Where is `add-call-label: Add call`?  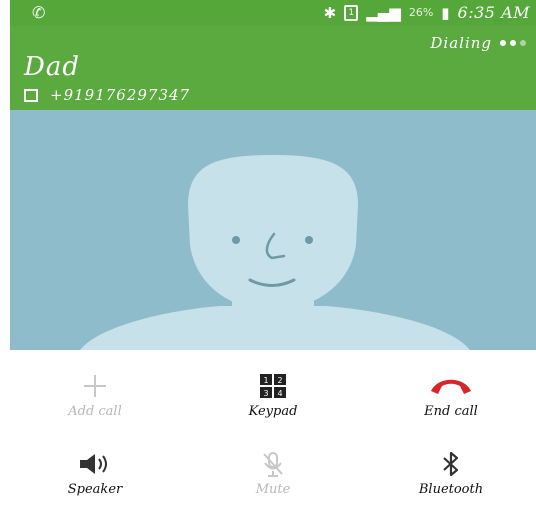 add-call-label: Add call is located at coordinates (95, 411).